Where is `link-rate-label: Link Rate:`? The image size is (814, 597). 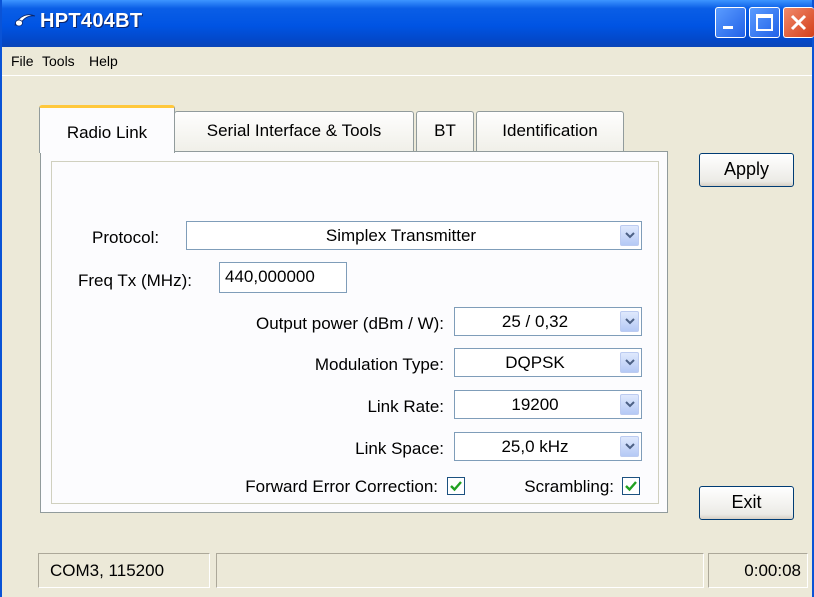 link-rate-label: Link Rate: is located at coordinates (405, 406).